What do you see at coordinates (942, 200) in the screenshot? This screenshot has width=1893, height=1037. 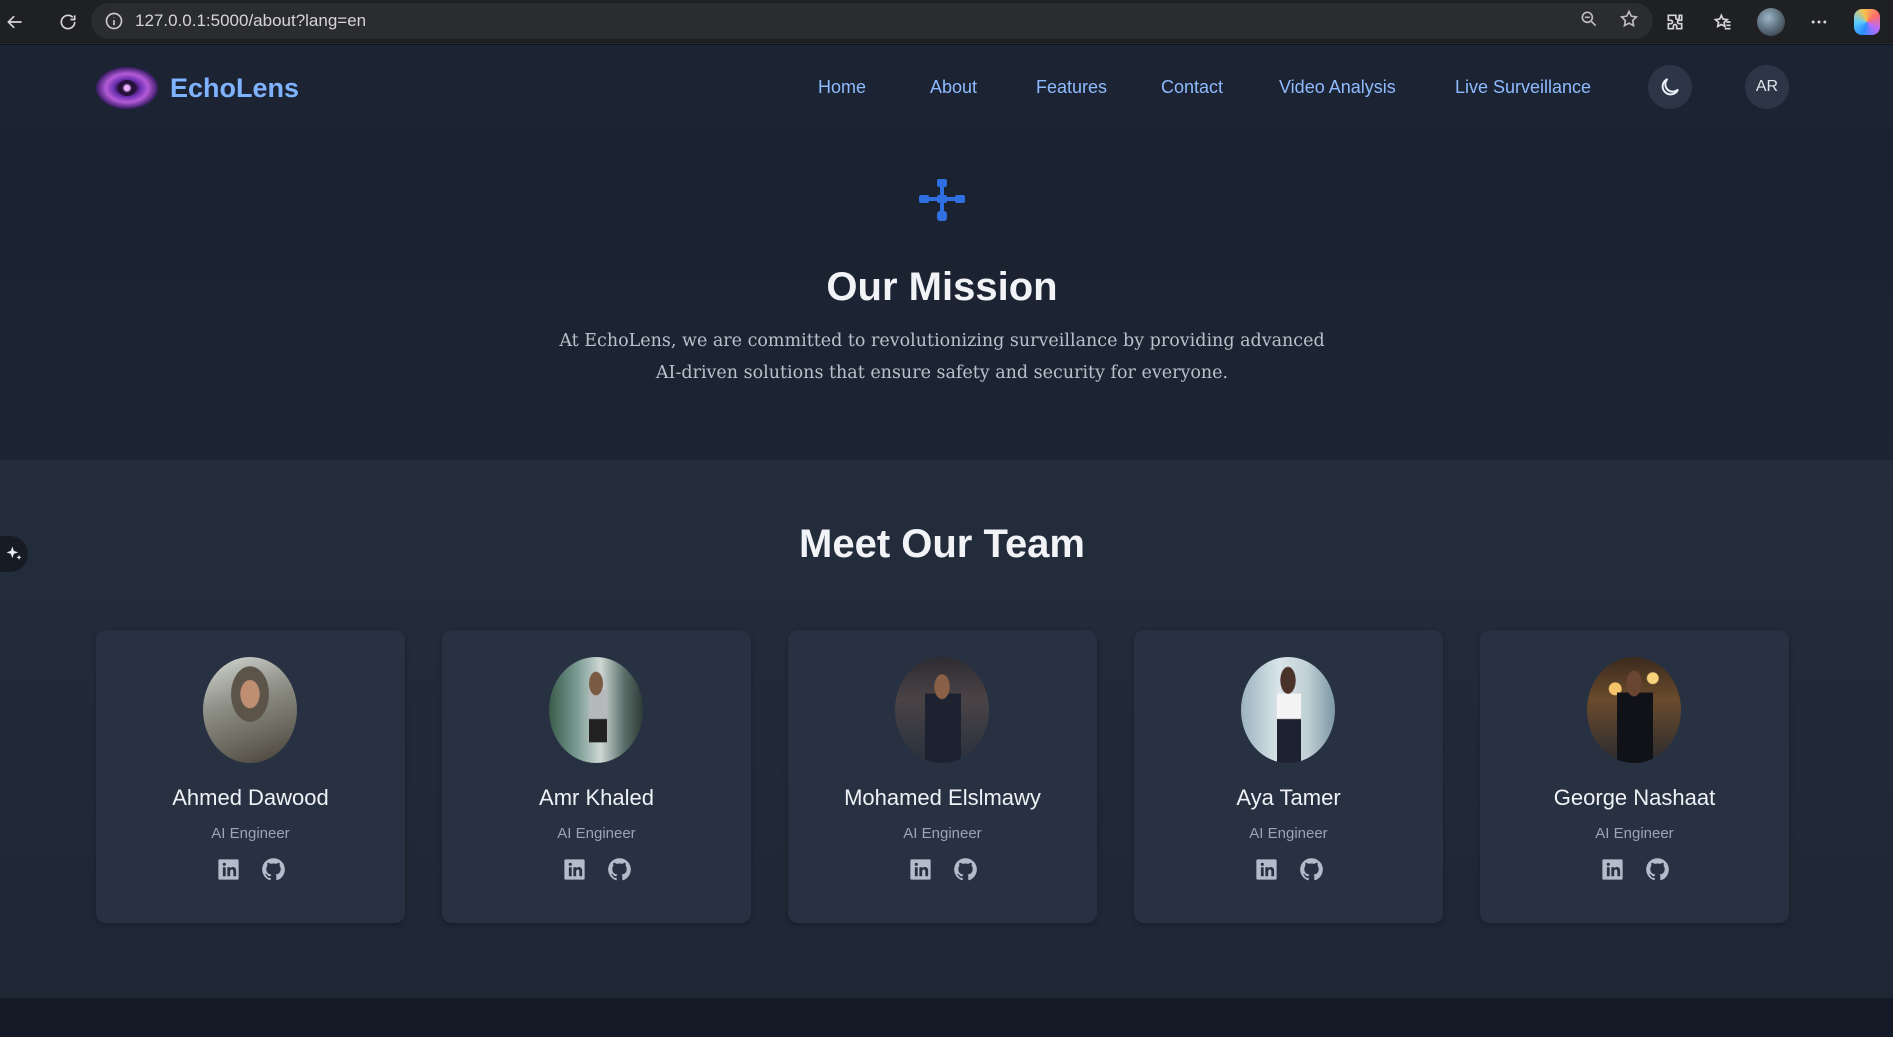 I see `network-icon` at bounding box center [942, 200].